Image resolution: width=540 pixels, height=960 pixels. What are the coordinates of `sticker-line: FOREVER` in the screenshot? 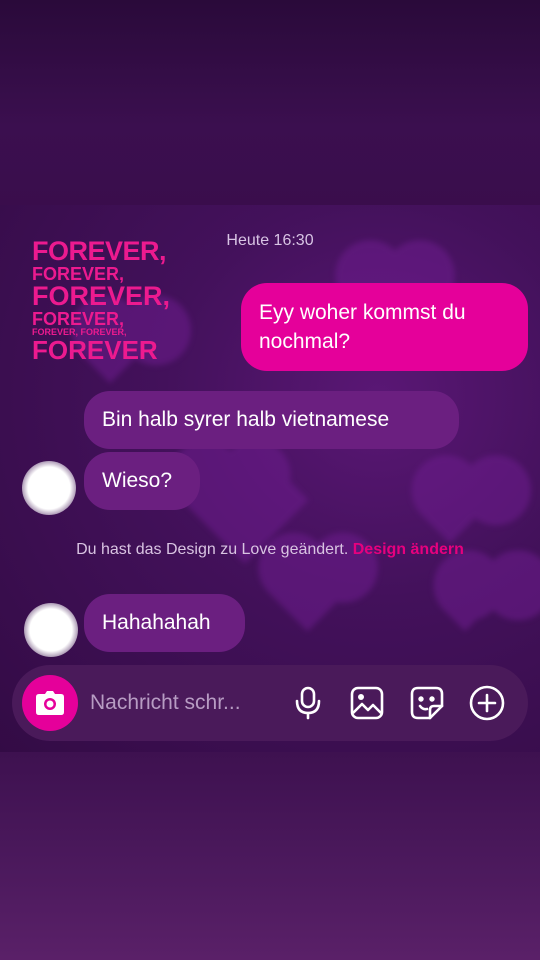 It's located at (95, 350).